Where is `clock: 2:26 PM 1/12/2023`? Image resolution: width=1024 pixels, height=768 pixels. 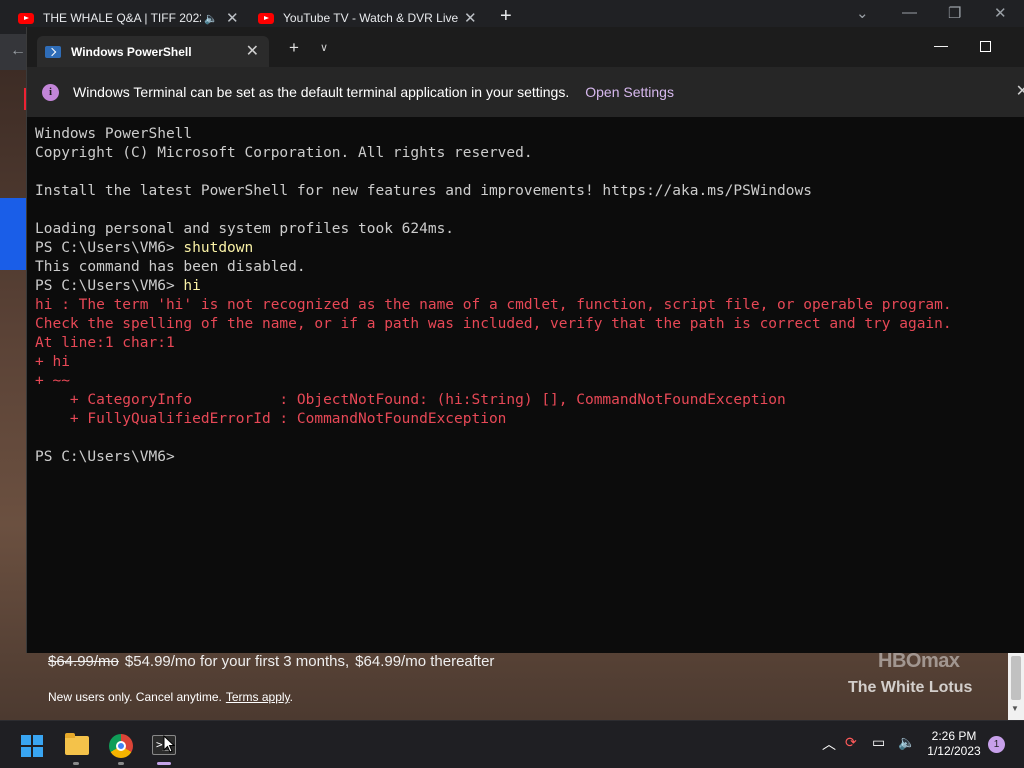 clock: 2:26 PM 1/12/2023 is located at coordinates (954, 744).